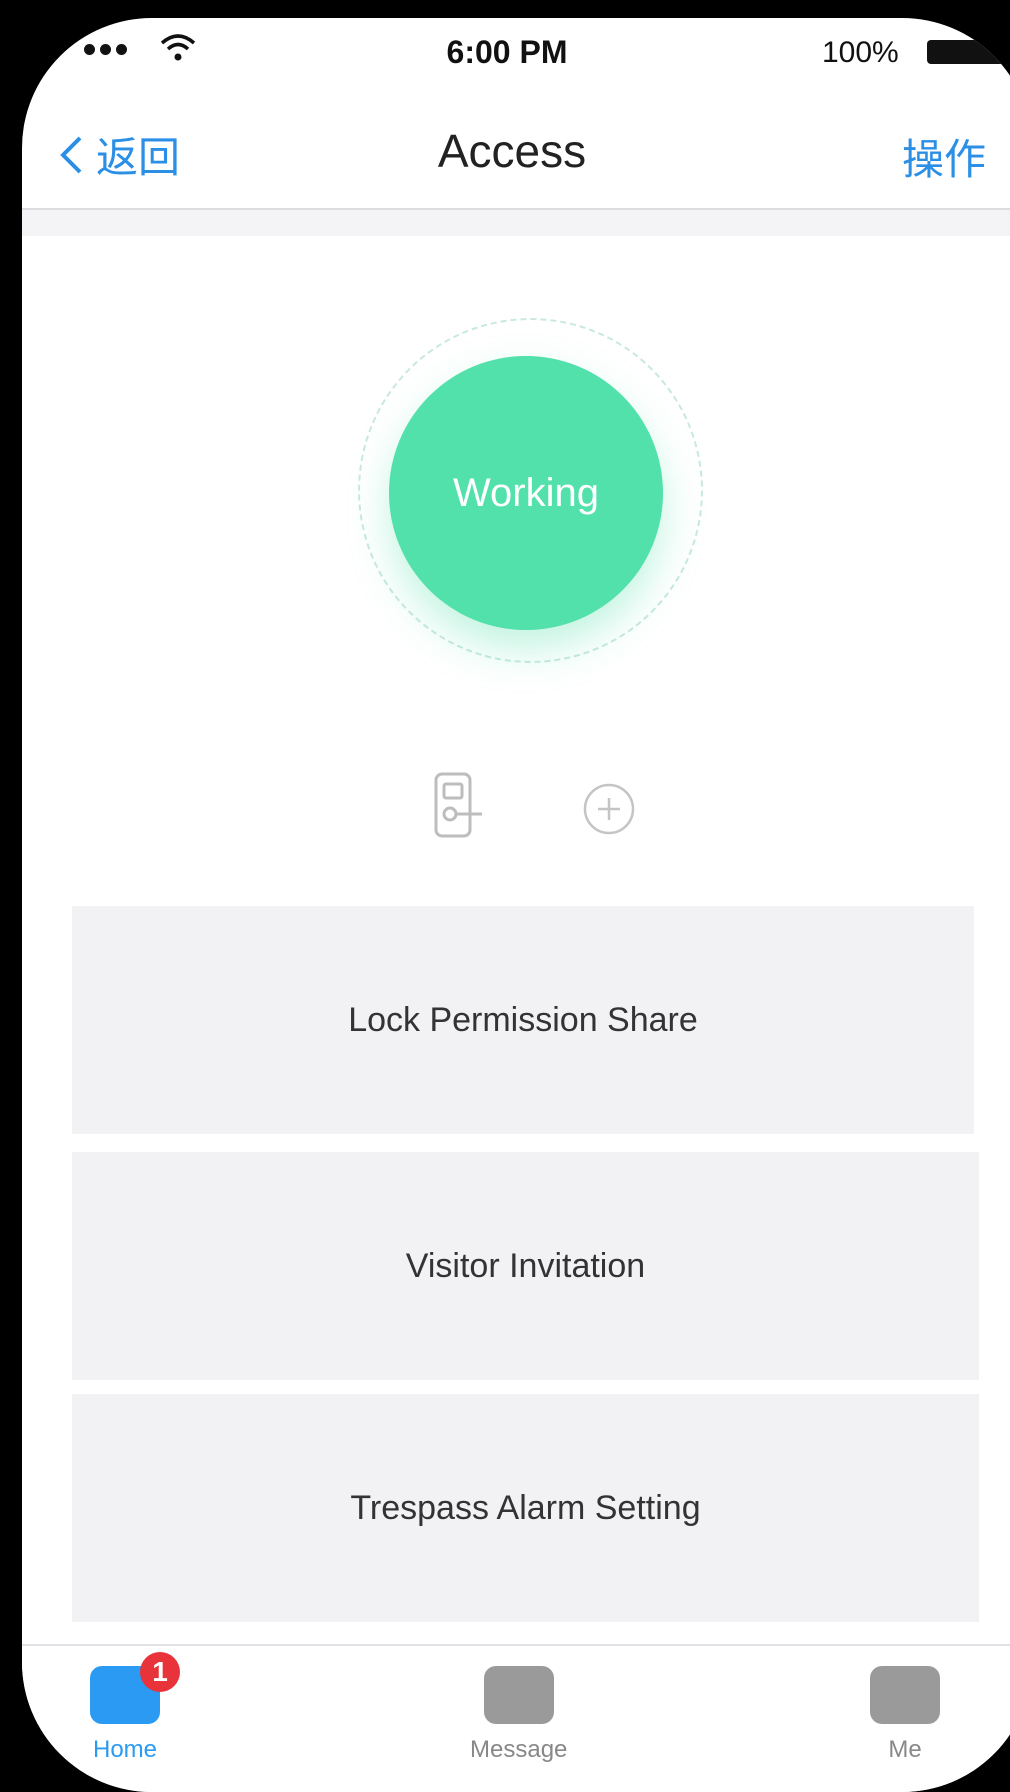 This screenshot has width=1010, height=1792. Describe the element at coordinates (516, 223) in the screenshot. I see `nav-divider` at that location.